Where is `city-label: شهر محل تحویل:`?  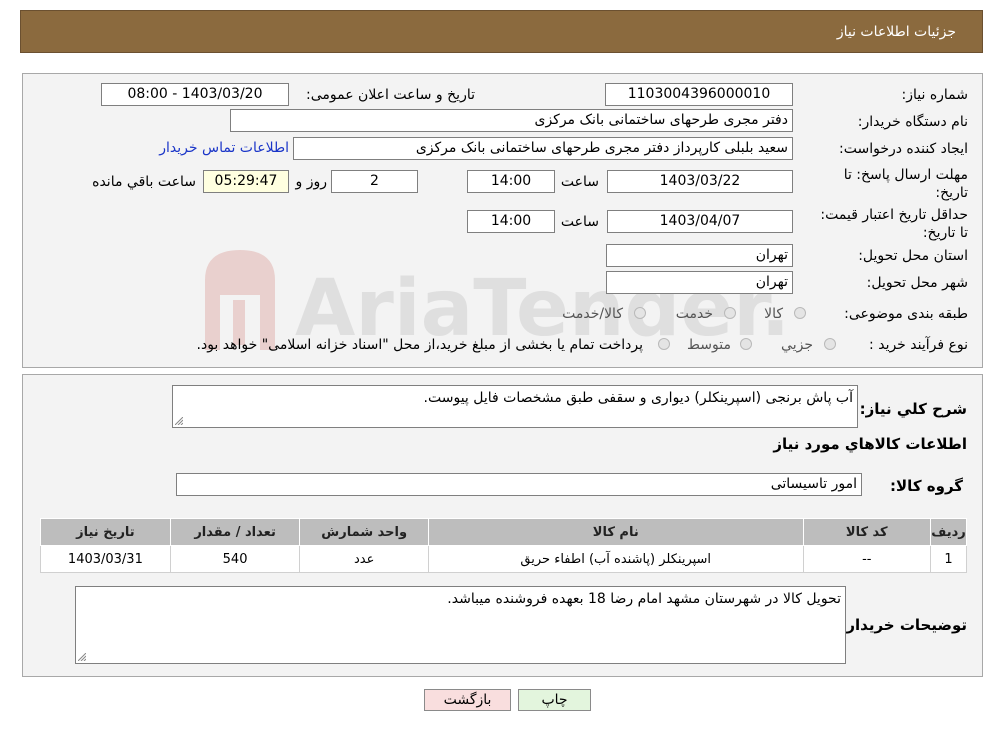
city-label: شهر محل تحویل: is located at coordinates (917, 283).